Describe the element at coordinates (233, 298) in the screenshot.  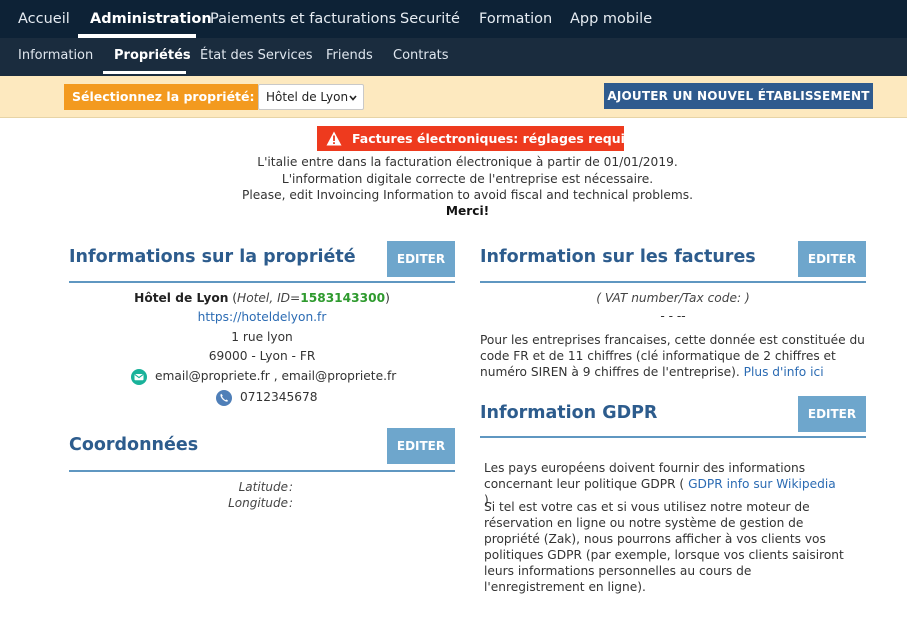
I see `hotel-open-paren: (` at that location.